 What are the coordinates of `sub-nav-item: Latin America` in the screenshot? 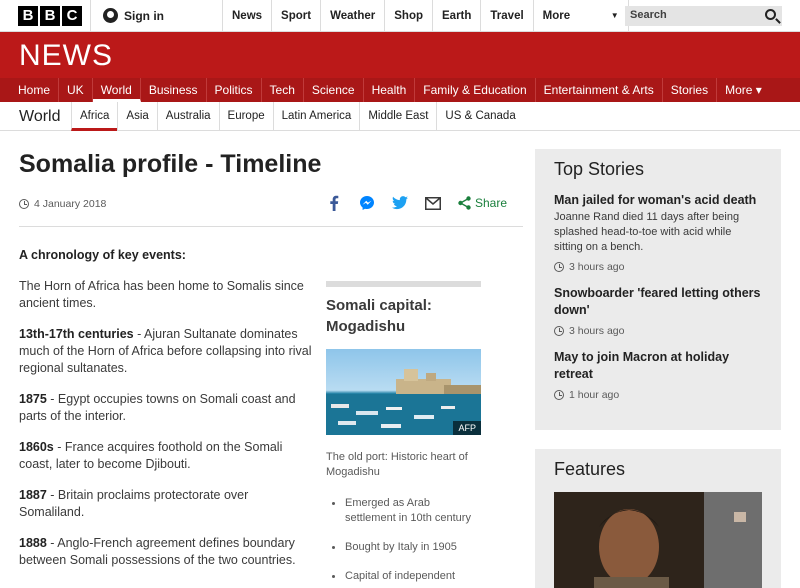 It's located at (316, 116).